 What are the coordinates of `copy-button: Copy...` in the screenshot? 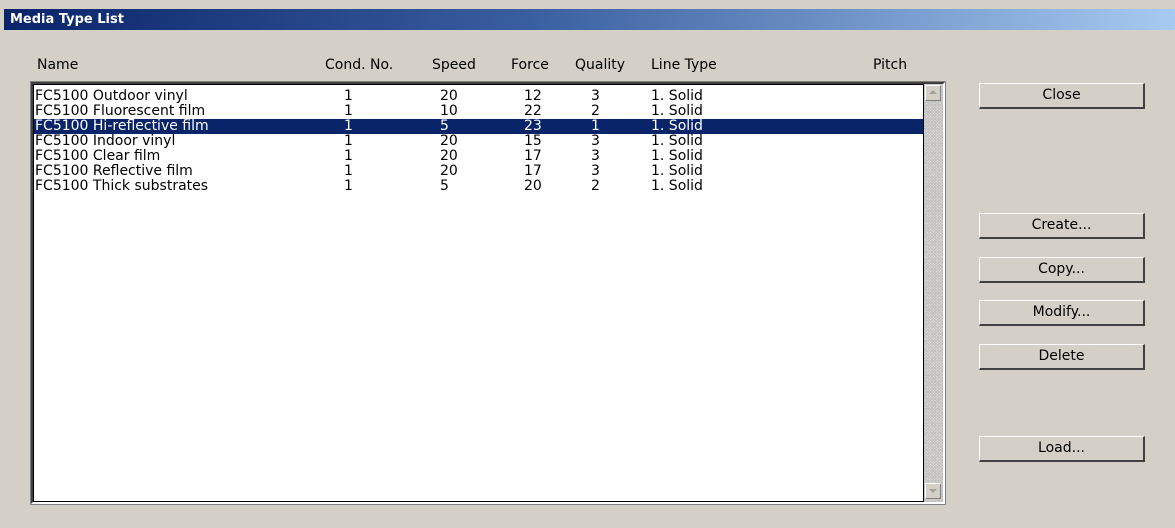 It's located at (1062, 270).